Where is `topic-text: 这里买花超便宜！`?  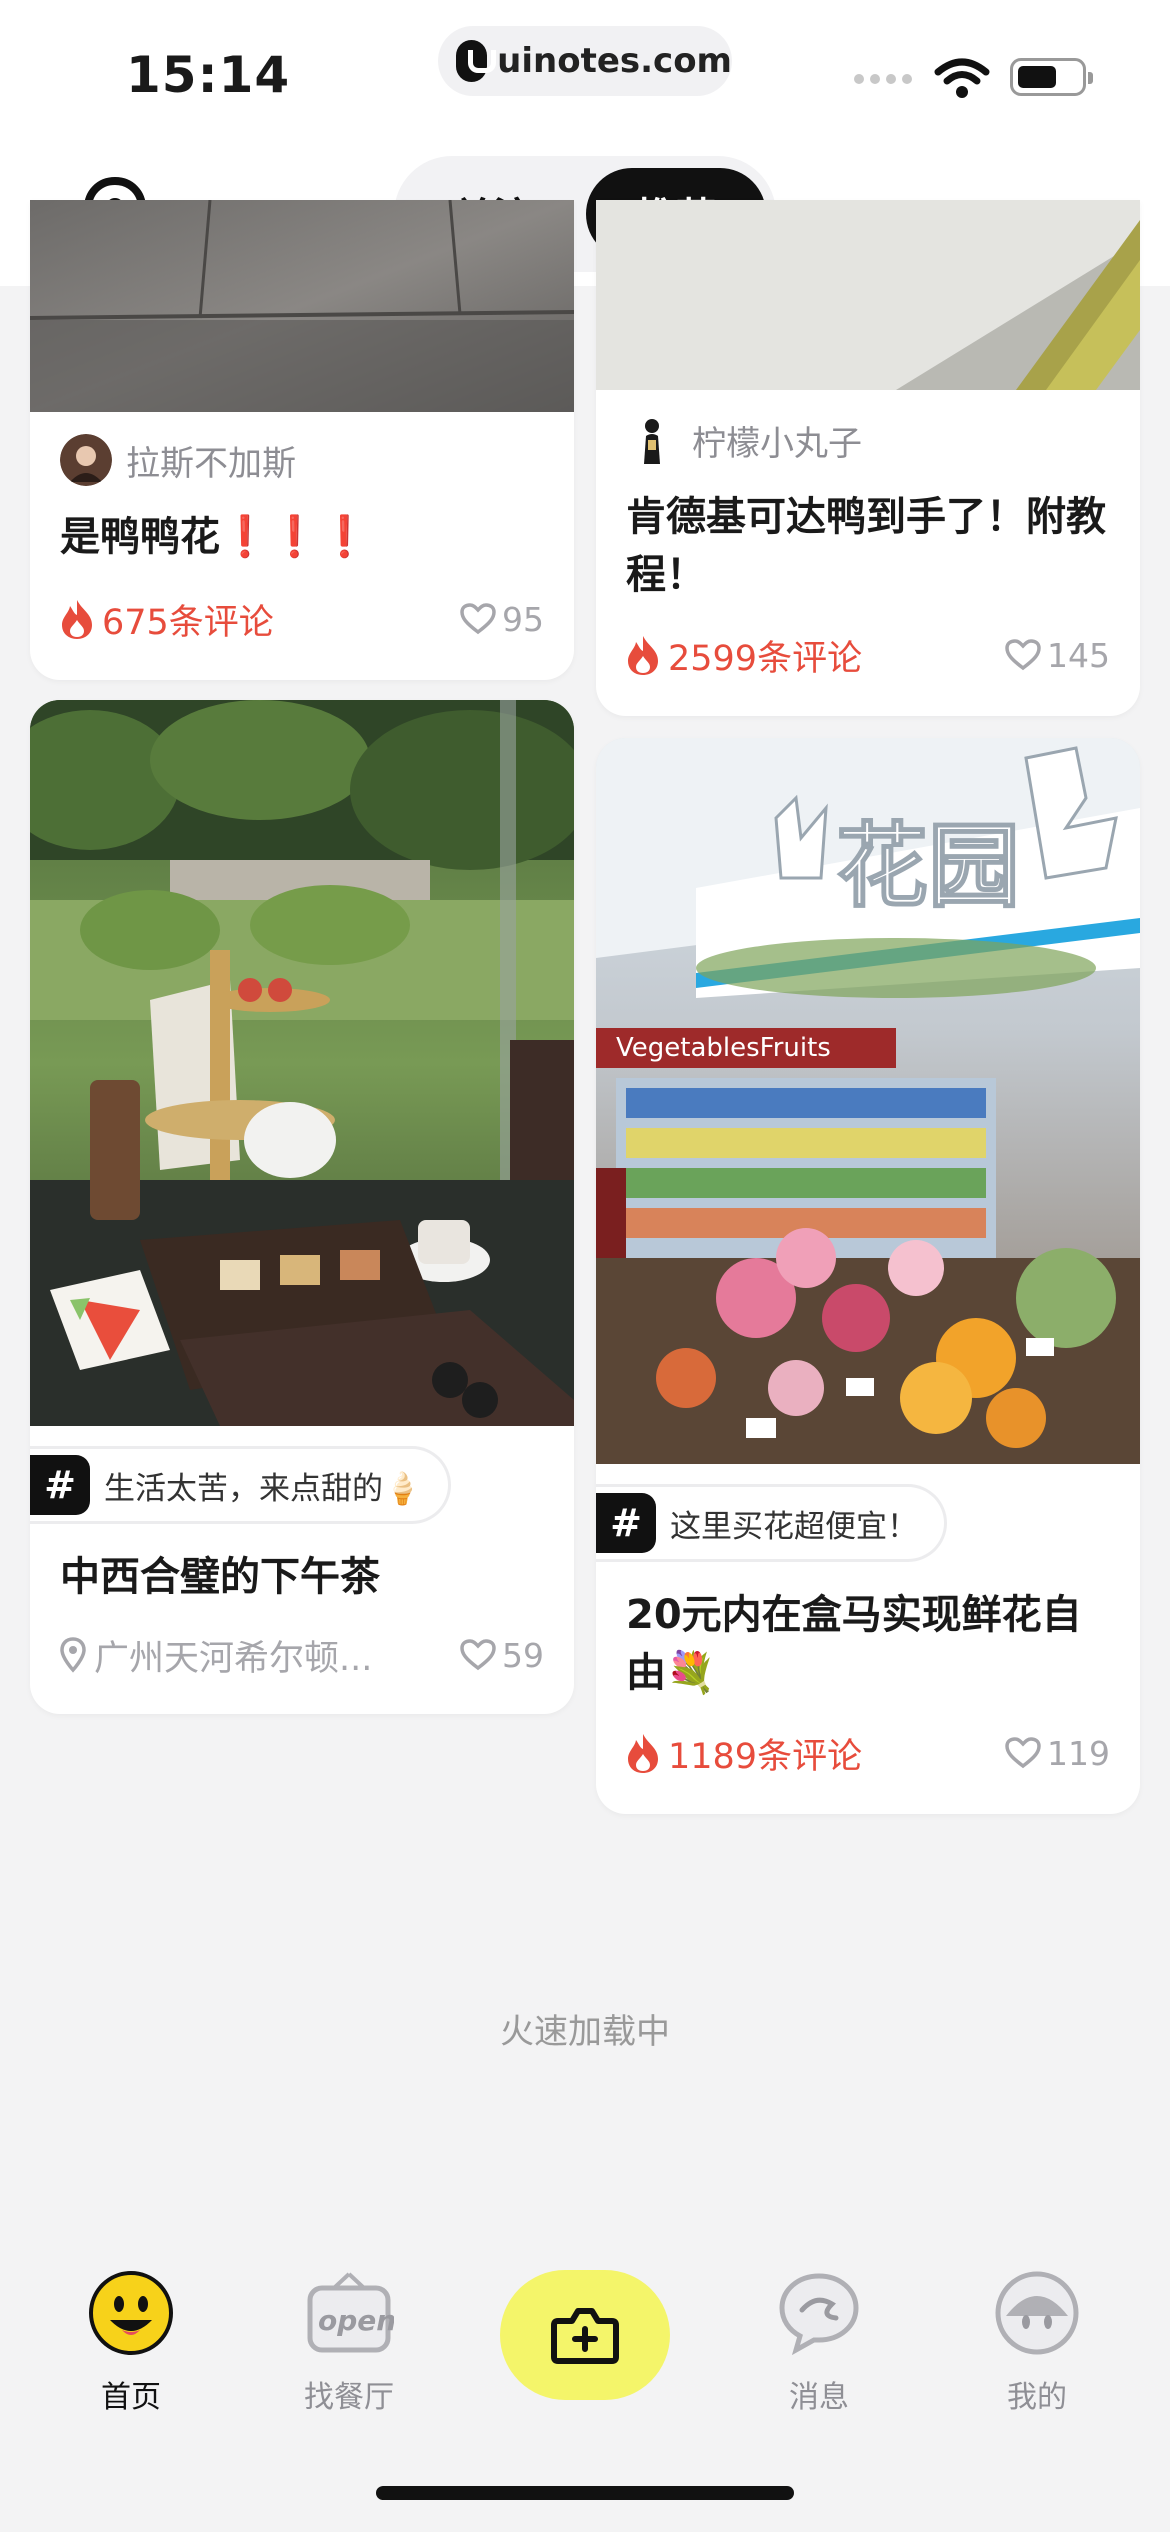 topic-text: 这里买花超便宜！ is located at coordinates (794, 1526).